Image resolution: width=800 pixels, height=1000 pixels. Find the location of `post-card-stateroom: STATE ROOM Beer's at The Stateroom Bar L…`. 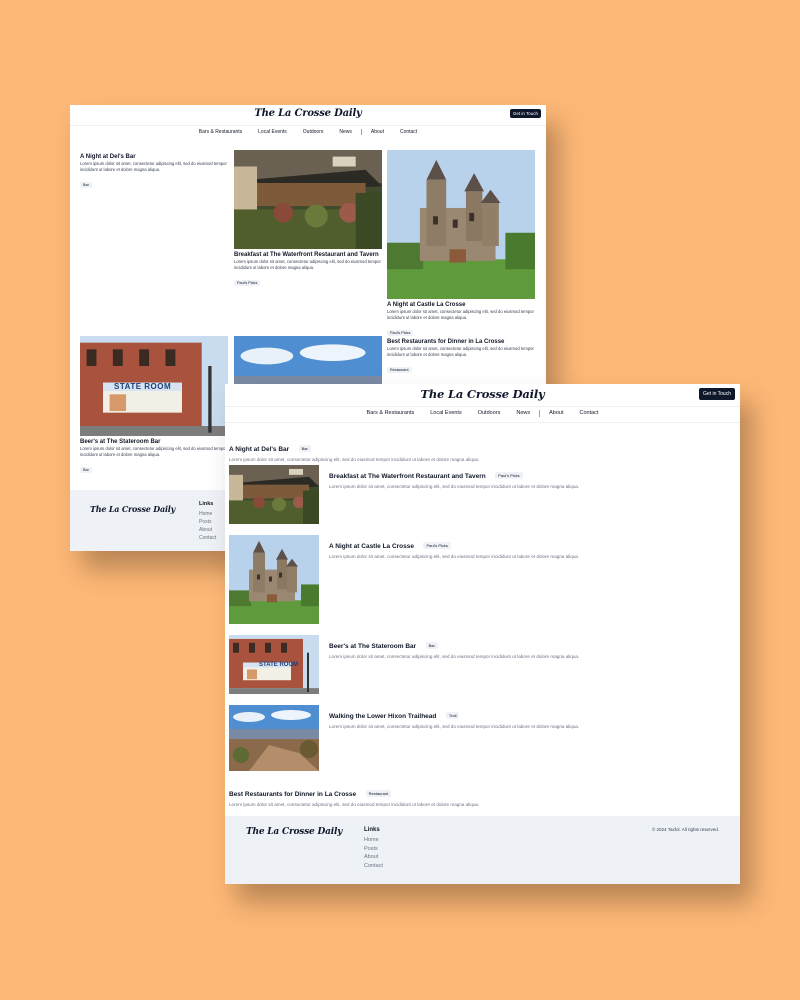

post-card-stateroom: STATE ROOM Beer's at The Stateroom Bar L… is located at coordinates (154, 406).